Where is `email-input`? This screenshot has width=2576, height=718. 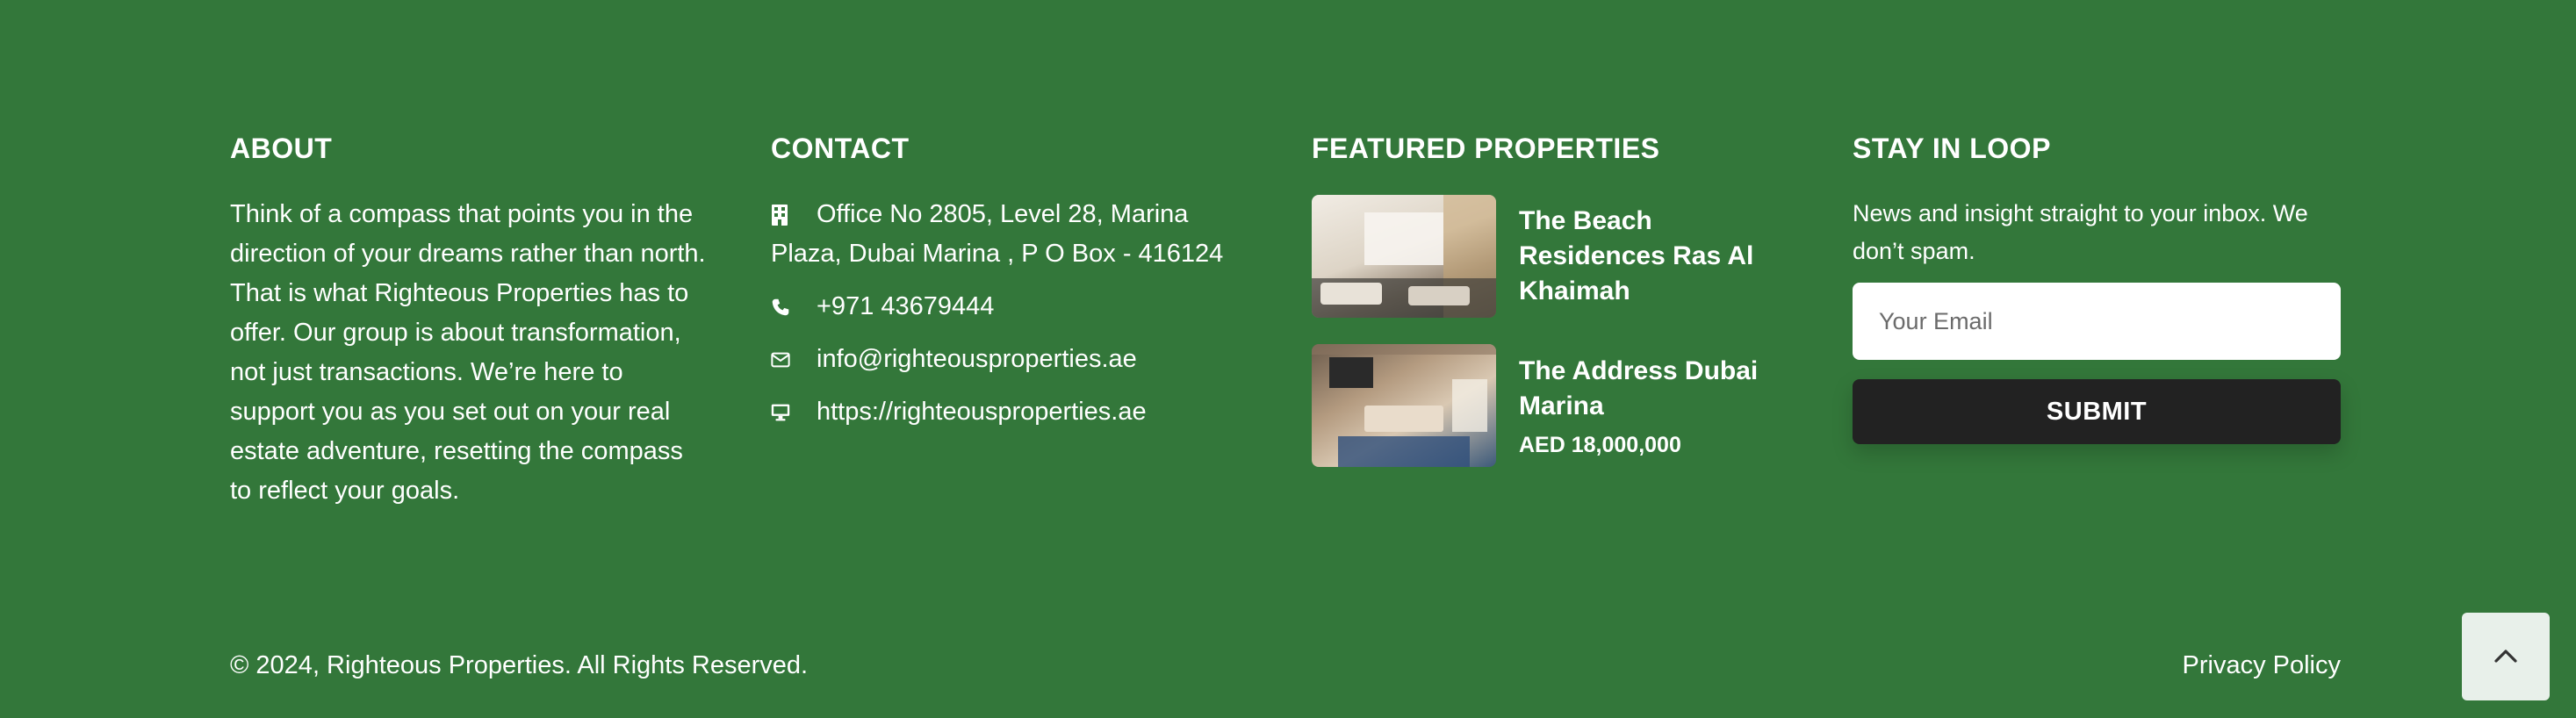 email-input is located at coordinates (2097, 321).